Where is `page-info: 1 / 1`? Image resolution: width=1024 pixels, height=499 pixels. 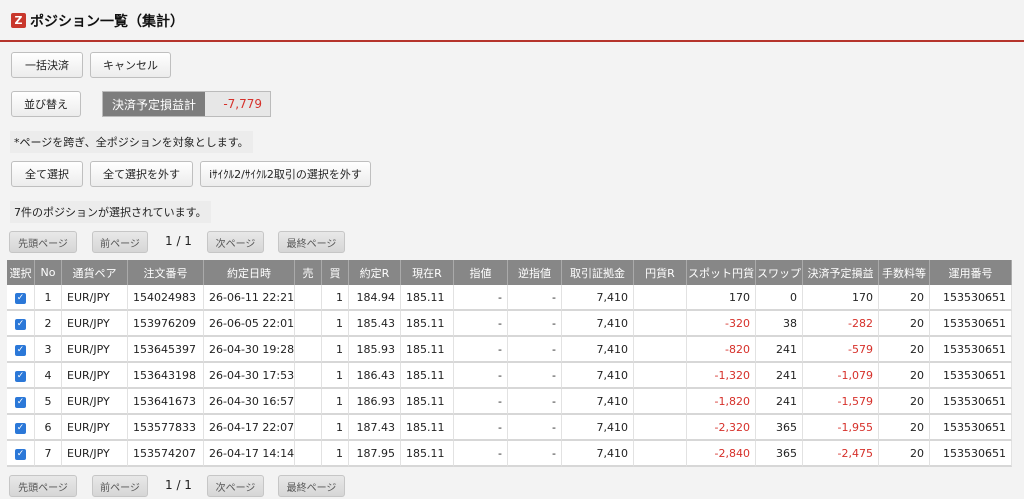
page-info: 1 / 1 is located at coordinates (178, 241).